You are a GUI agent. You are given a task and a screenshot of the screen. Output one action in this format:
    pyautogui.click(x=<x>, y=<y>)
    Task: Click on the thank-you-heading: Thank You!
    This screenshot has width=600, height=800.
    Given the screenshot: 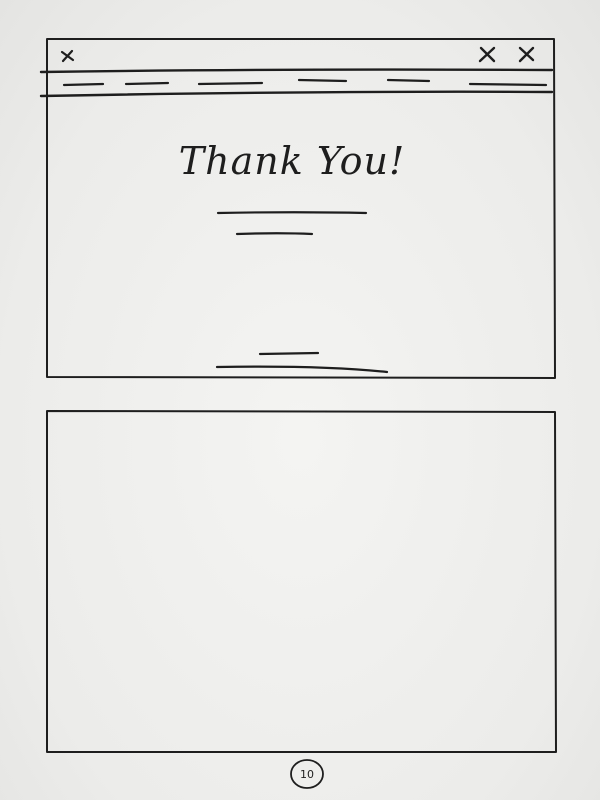 What is the action you would take?
    pyautogui.click(x=292, y=161)
    